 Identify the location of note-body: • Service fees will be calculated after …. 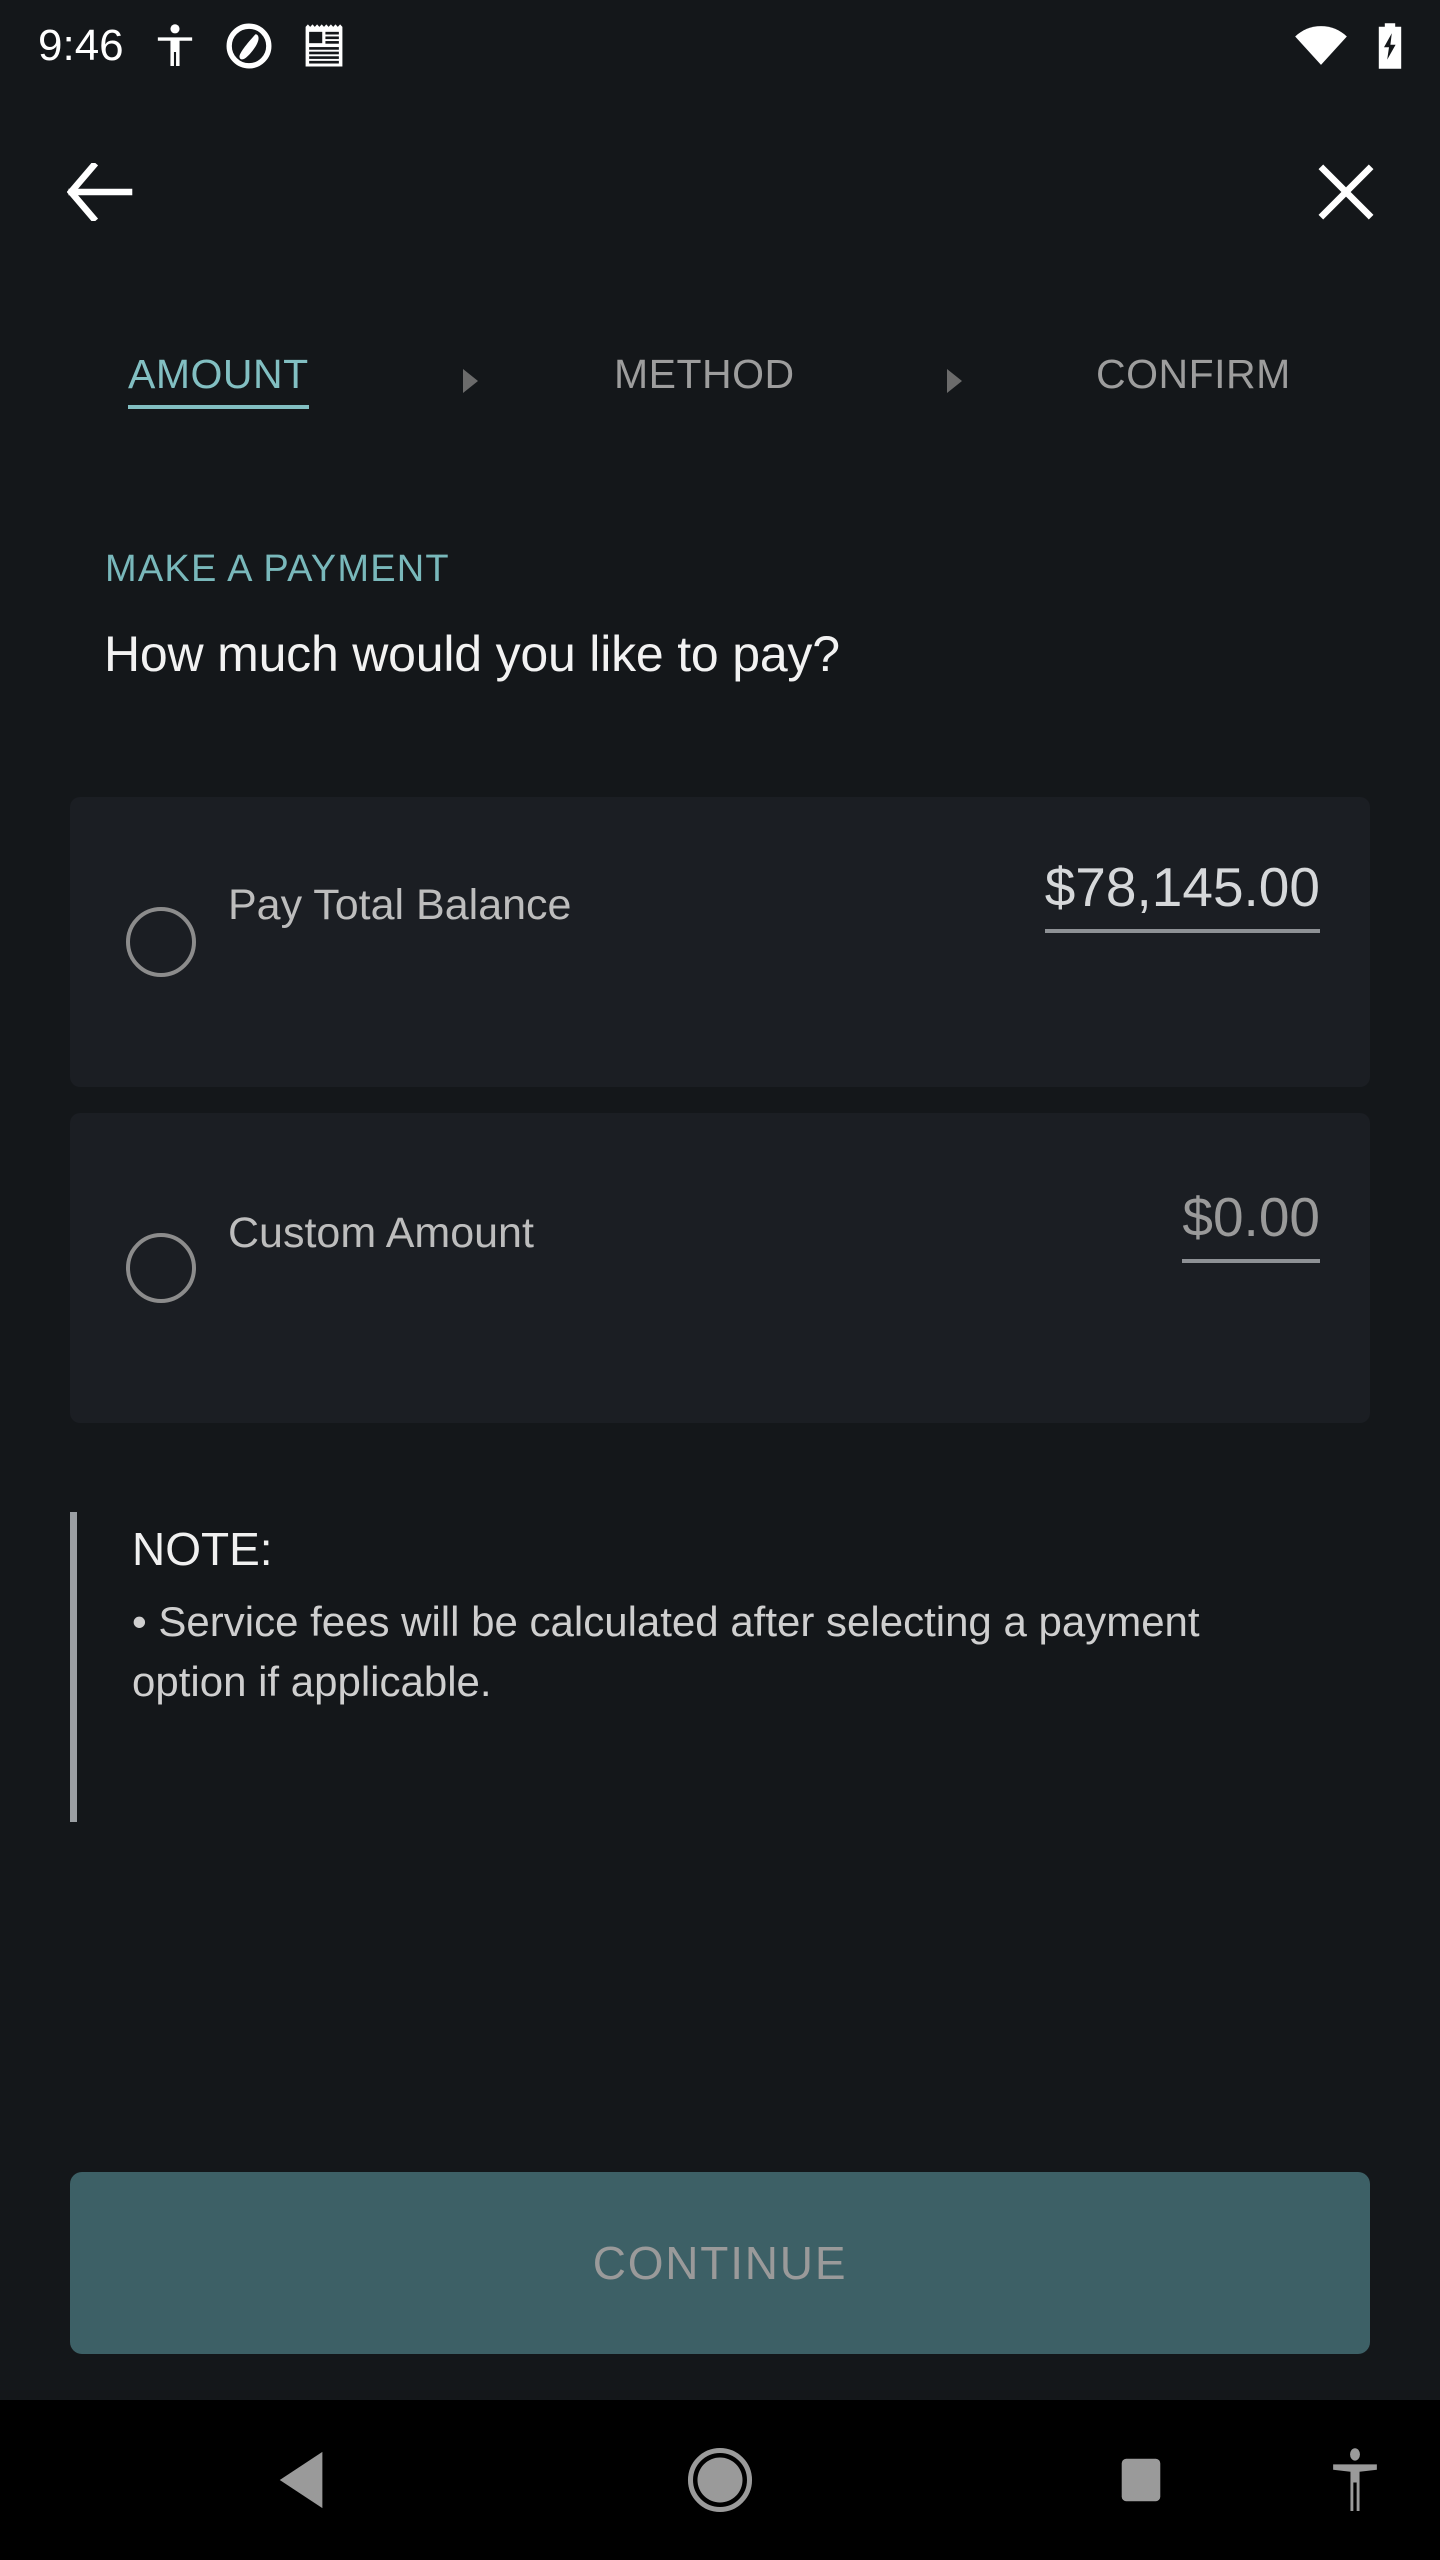
(666, 1651).